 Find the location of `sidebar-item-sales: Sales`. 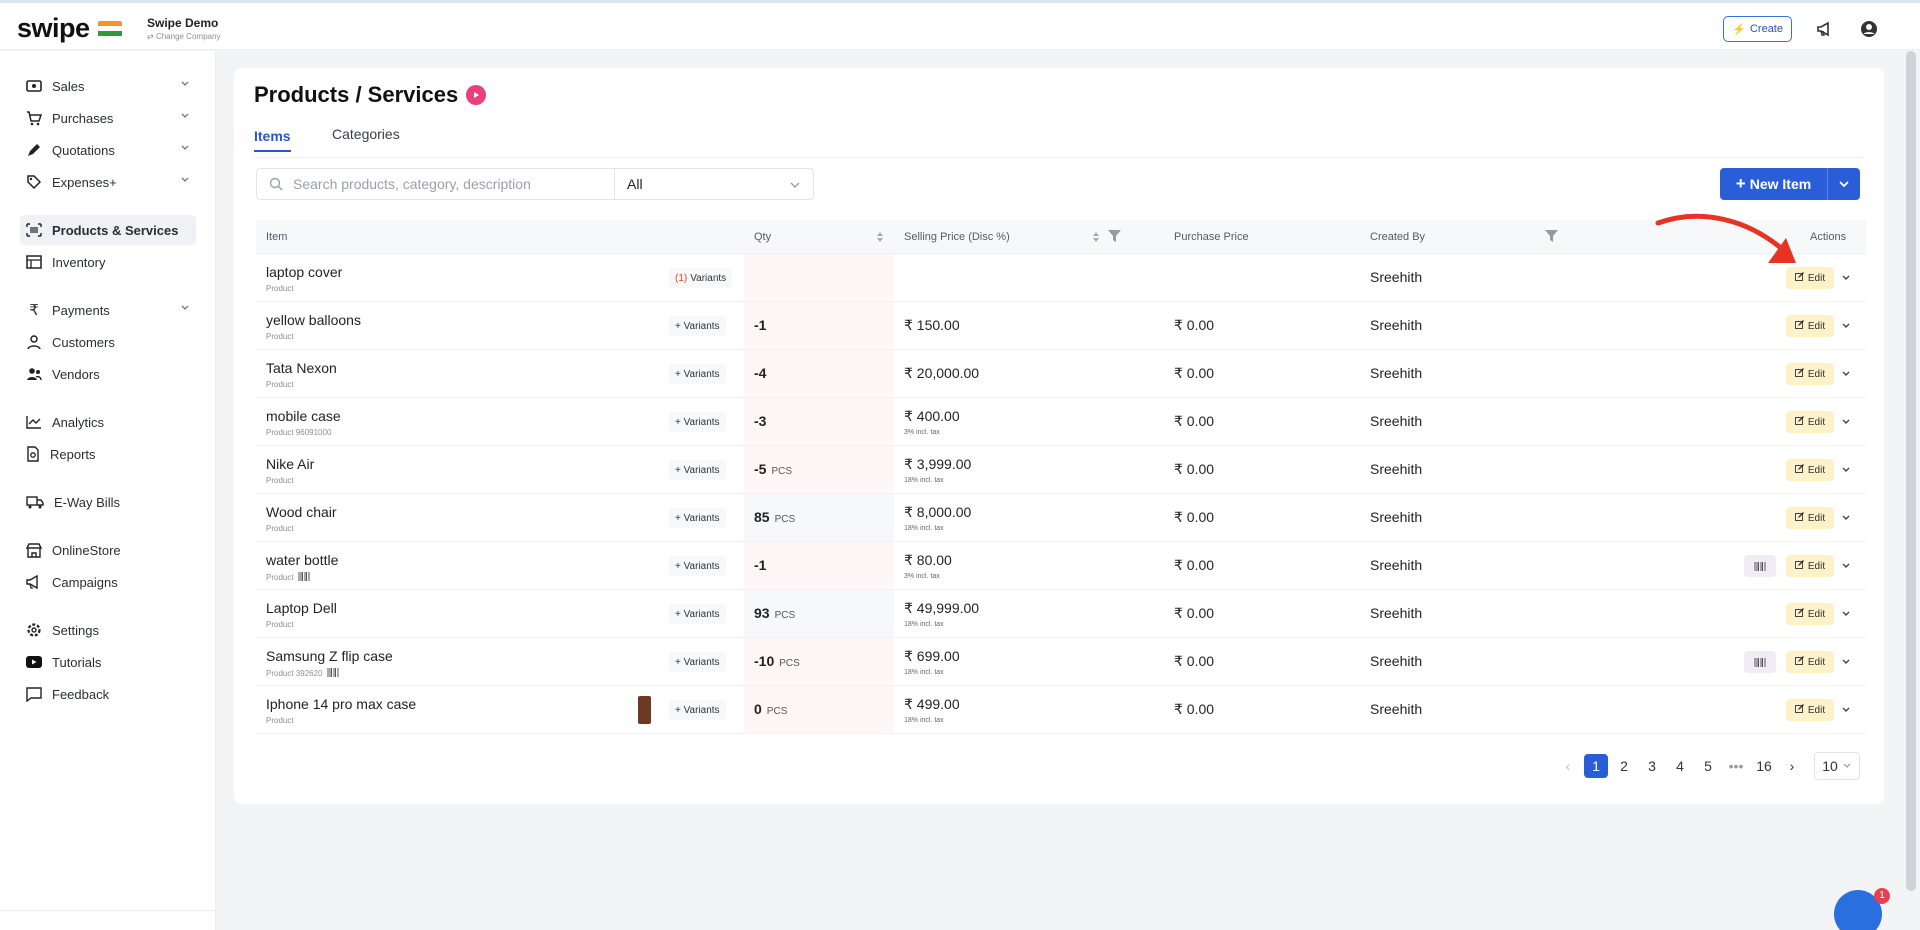

sidebar-item-sales: Sales is located at coordinates (108, 86).